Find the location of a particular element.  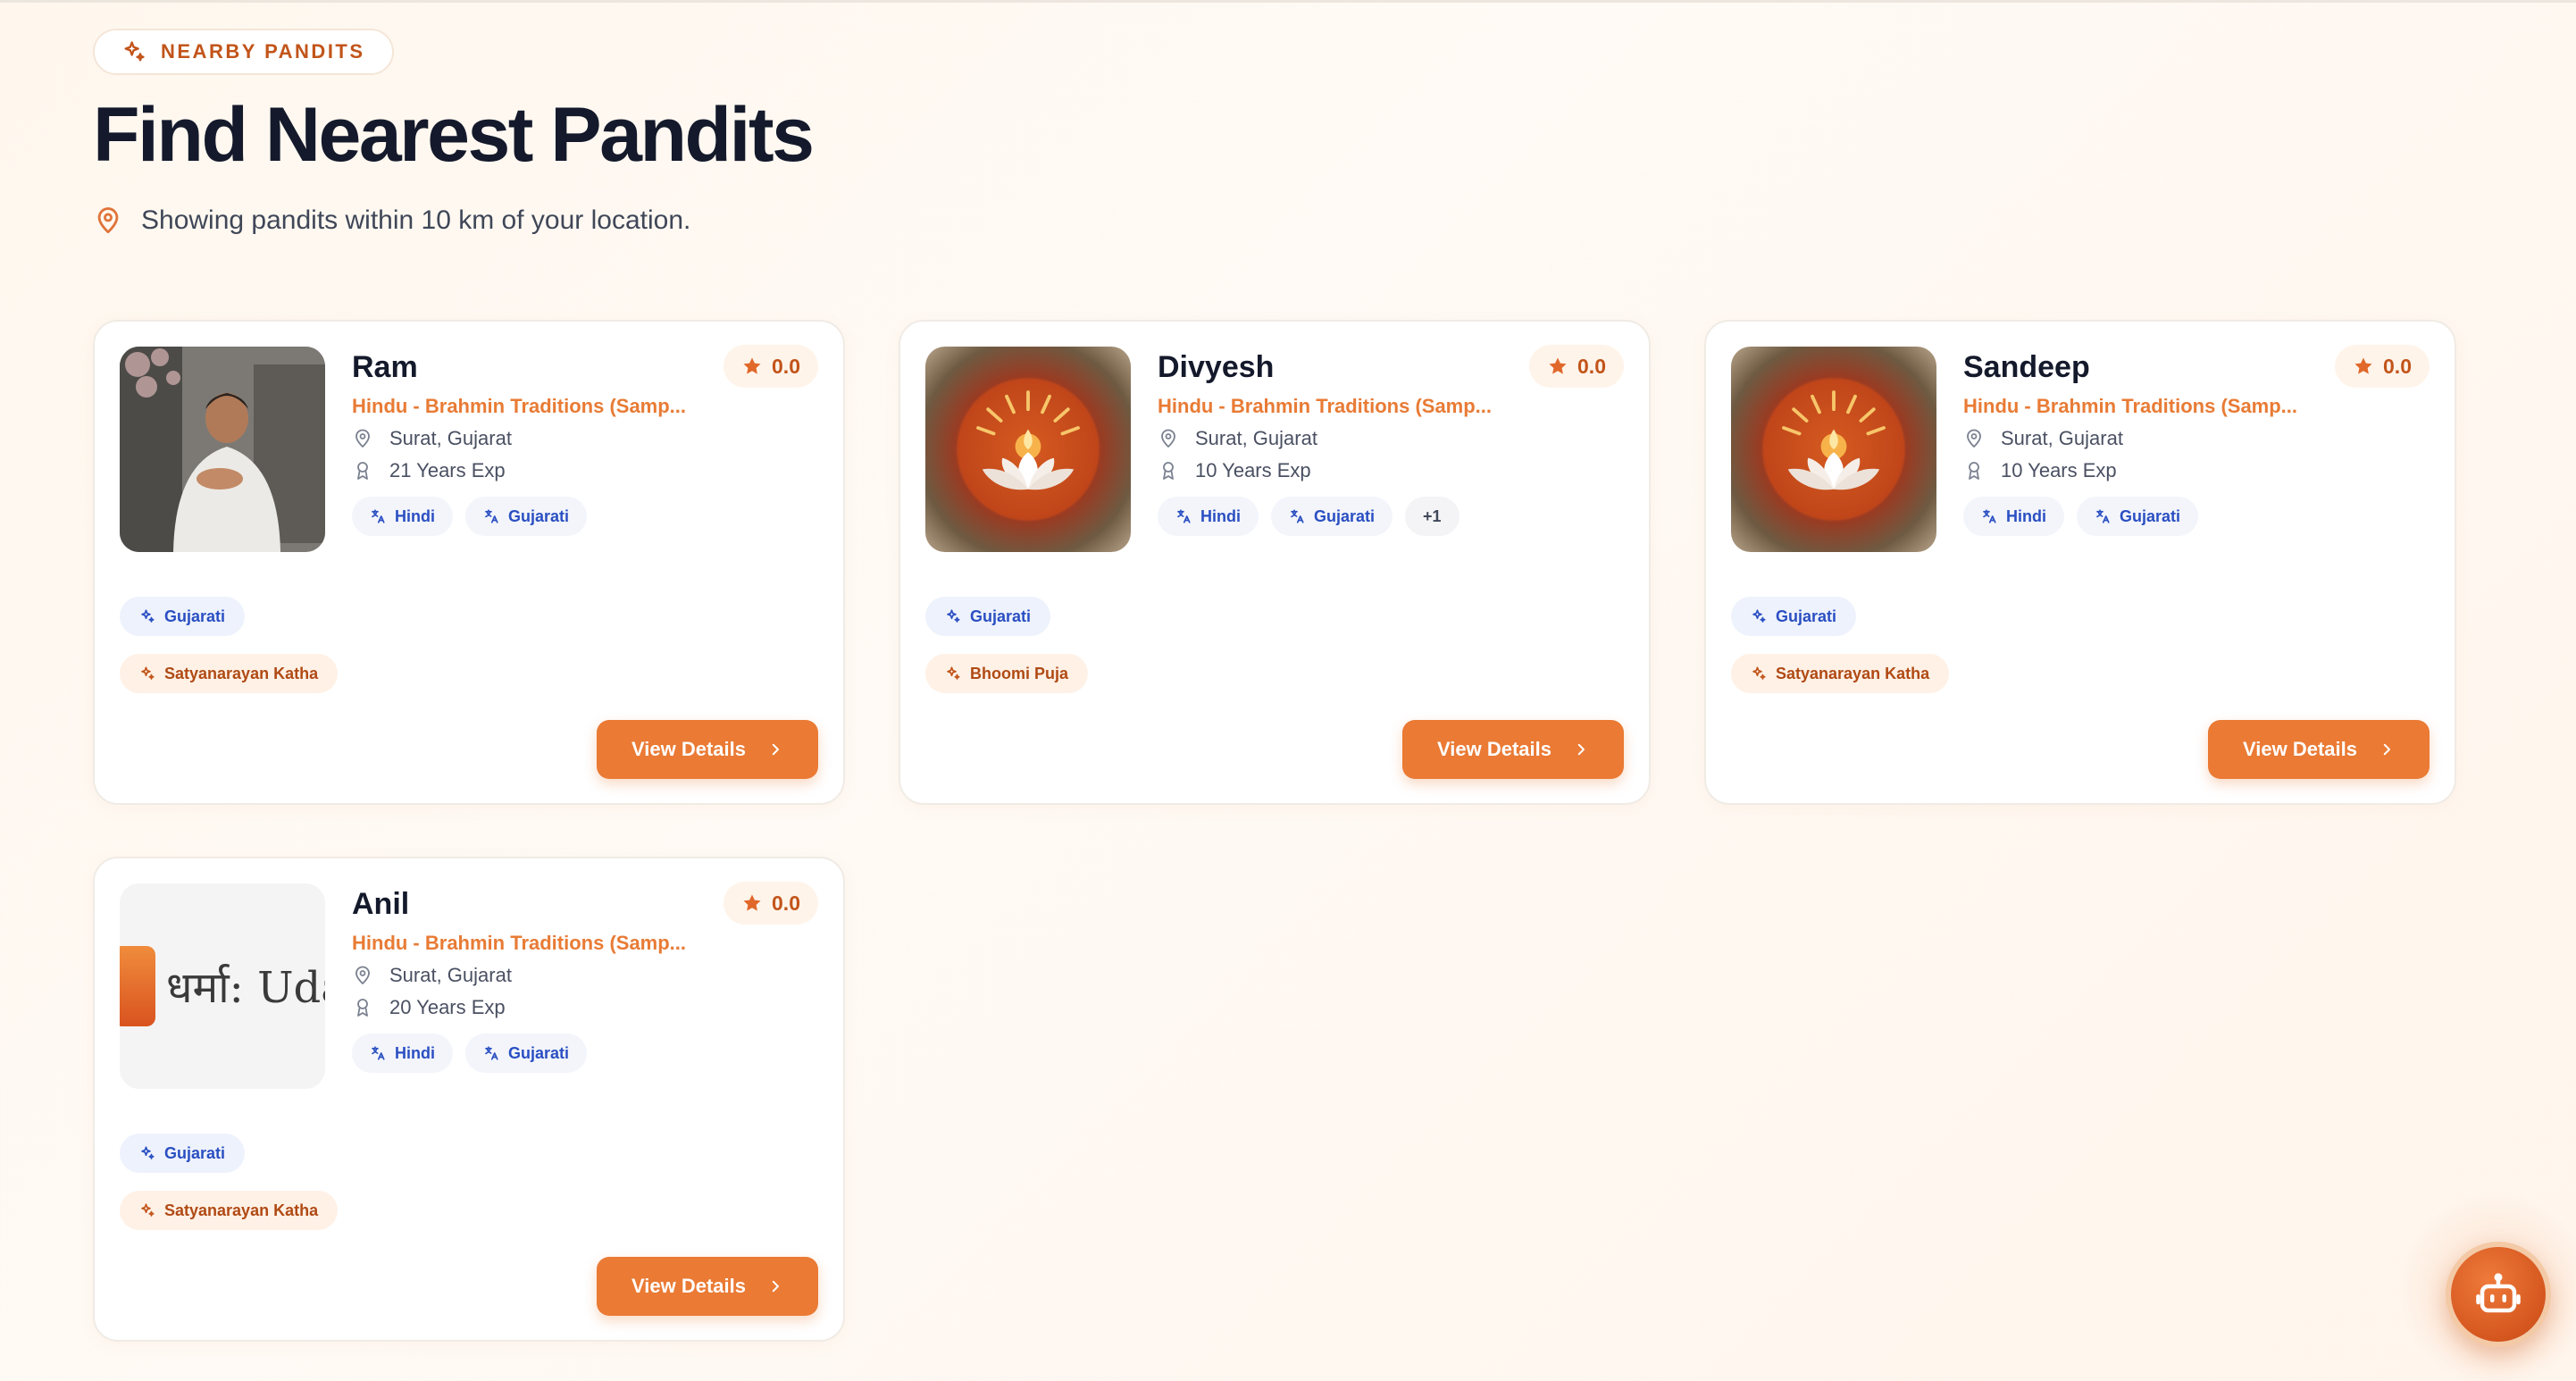

chatbot-button is located at coordinates (2498, 1294).